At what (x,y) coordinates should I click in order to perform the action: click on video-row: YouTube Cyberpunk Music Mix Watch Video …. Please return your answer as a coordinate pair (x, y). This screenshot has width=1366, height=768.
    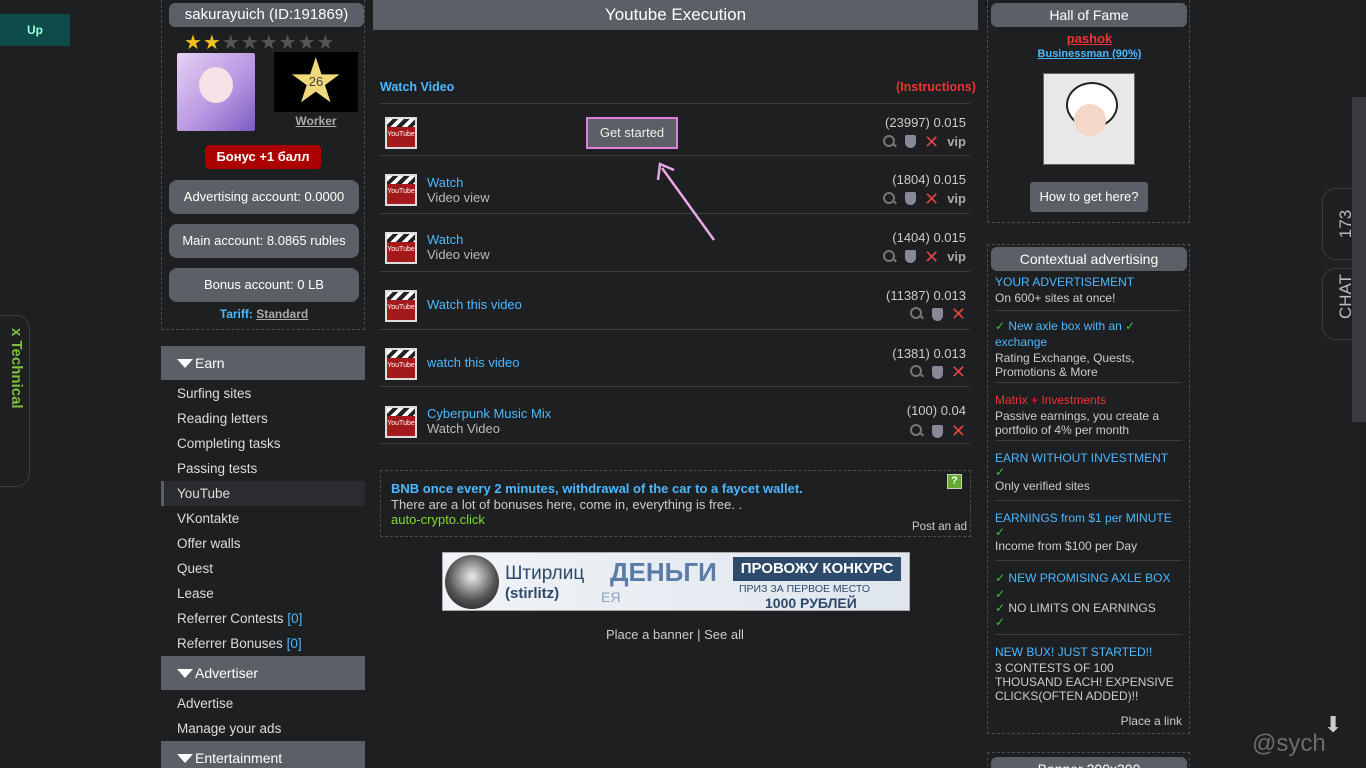
    Looking at the image, I should click on (675, 415).